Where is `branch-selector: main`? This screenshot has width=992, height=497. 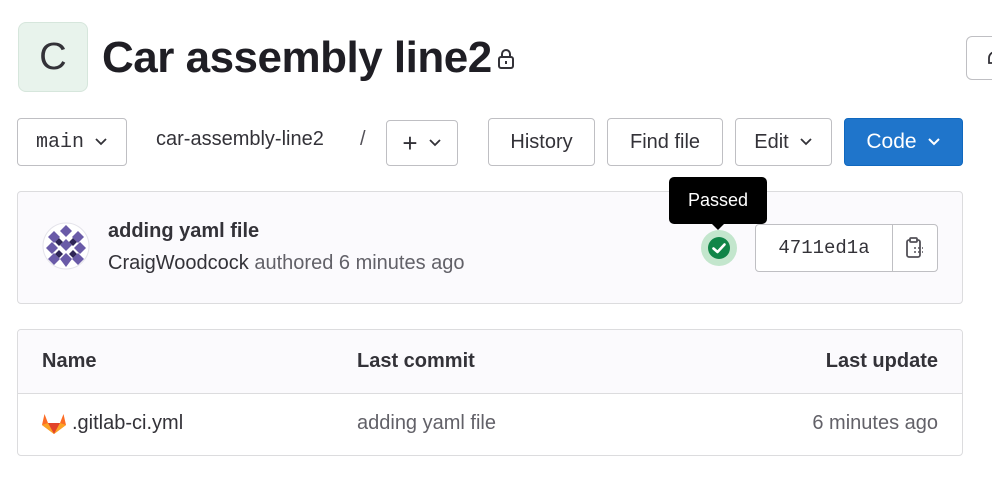
branch-selector: main is located at coordinates (72, 142).